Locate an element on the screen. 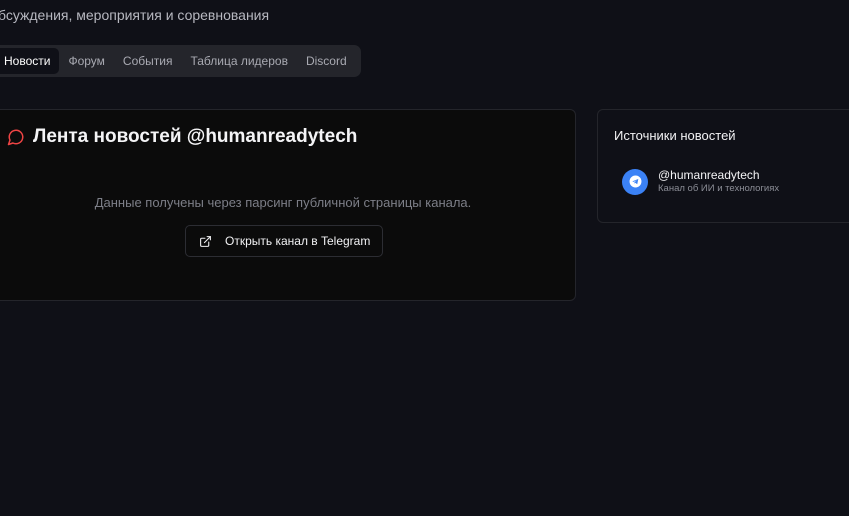  source-description: Канал об ИИ и технологиях is located at coordinates (719, 188).